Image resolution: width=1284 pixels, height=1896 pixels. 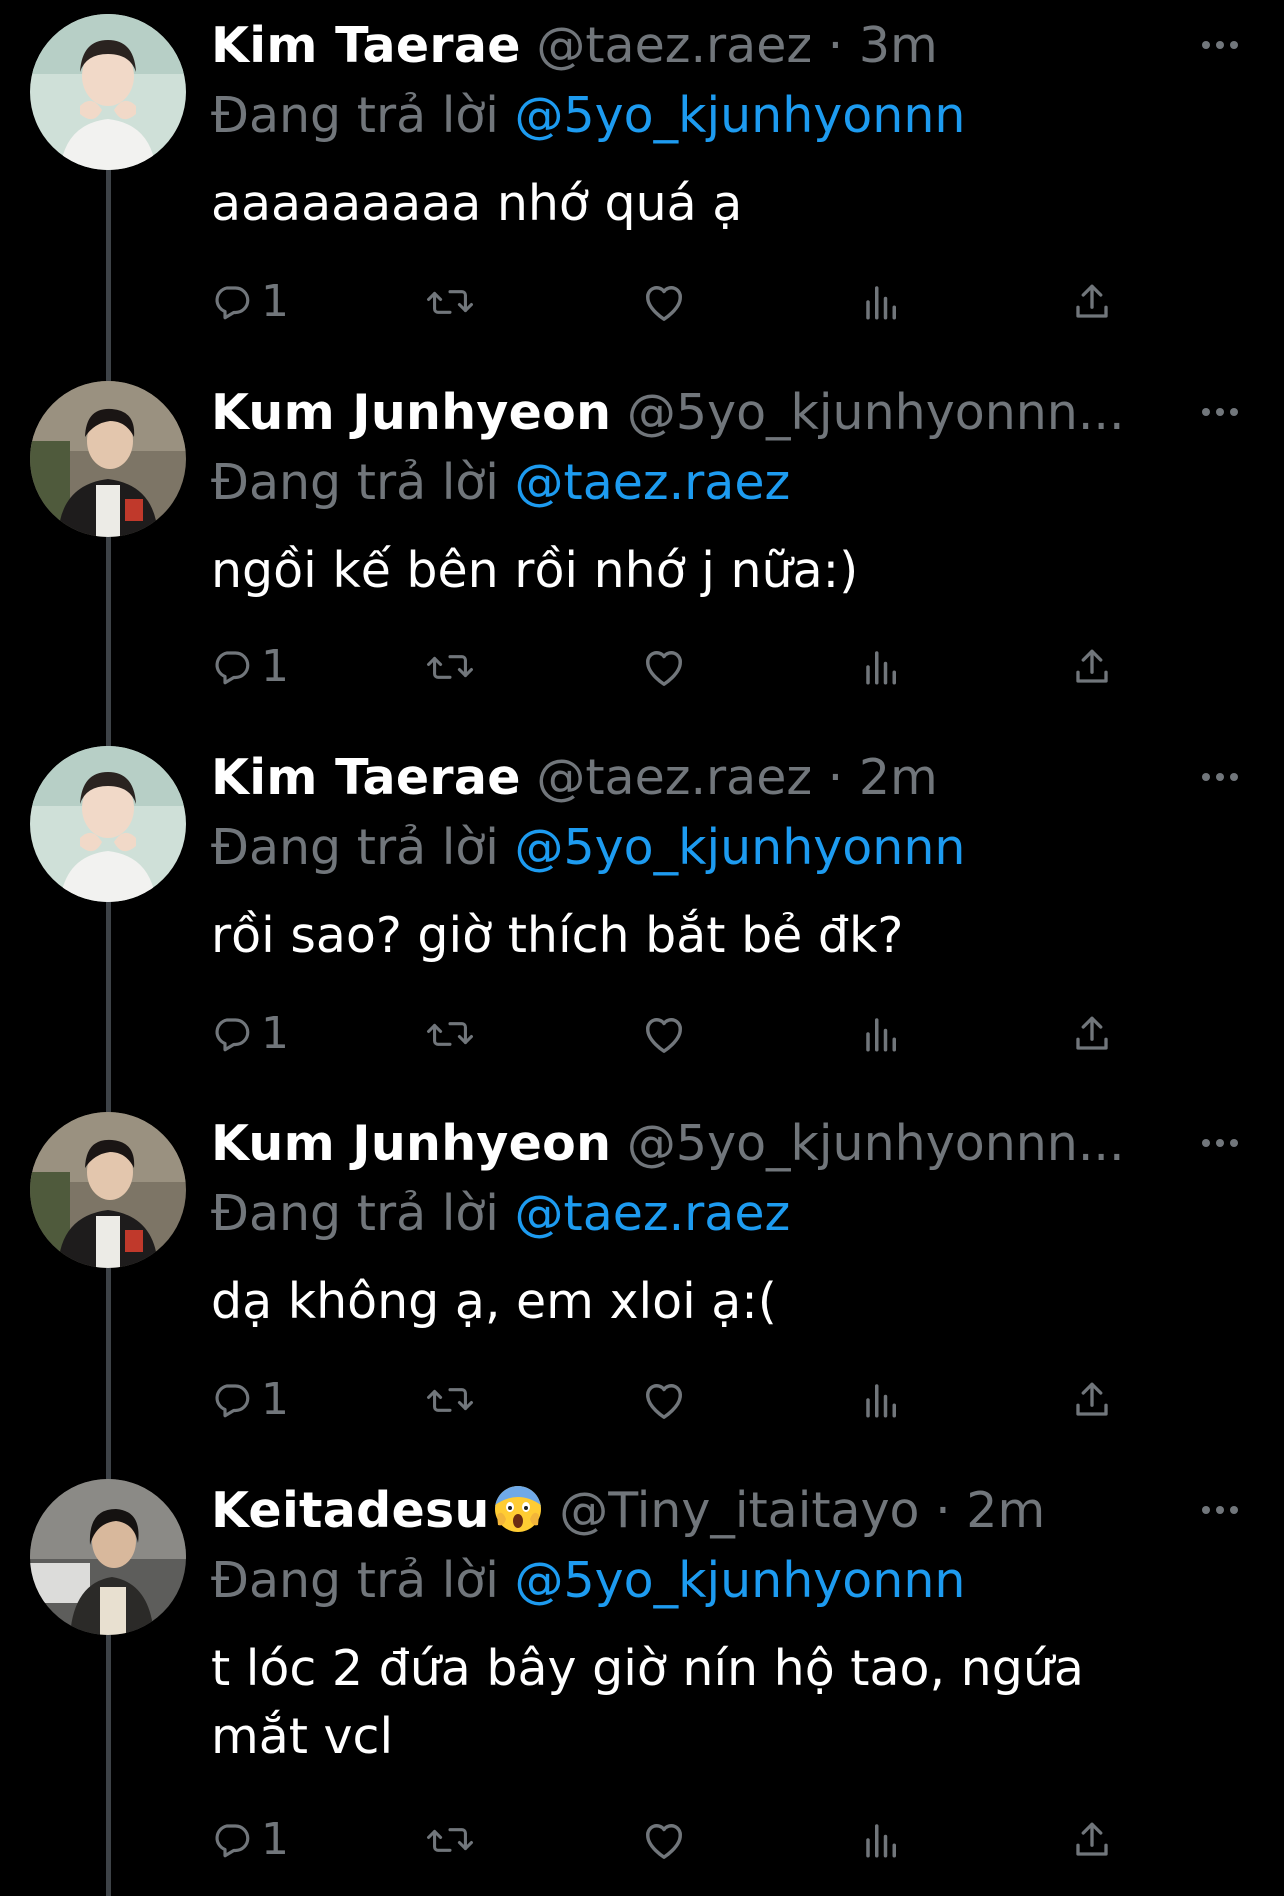 I want to click on display-name: Keitadesu, so click(x=350, y=1510).